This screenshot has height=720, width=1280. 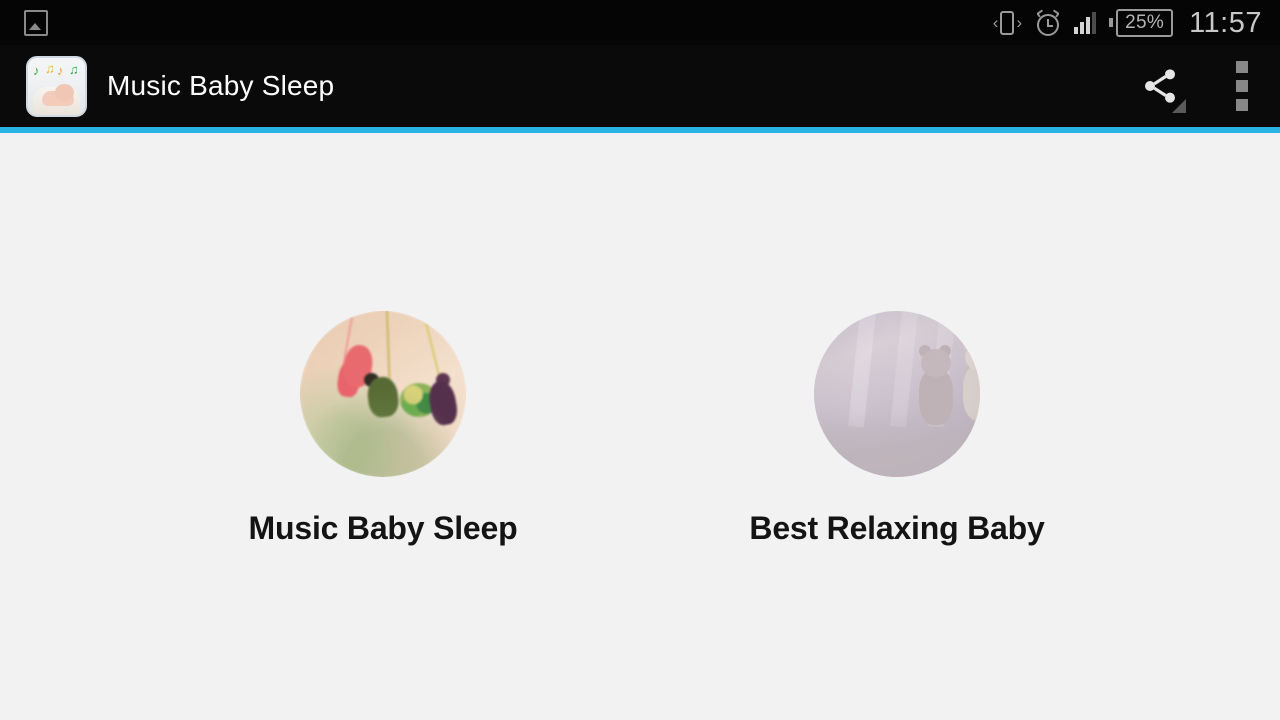 I want to click on signal-bars-icon, so click(x=1085, y=22).